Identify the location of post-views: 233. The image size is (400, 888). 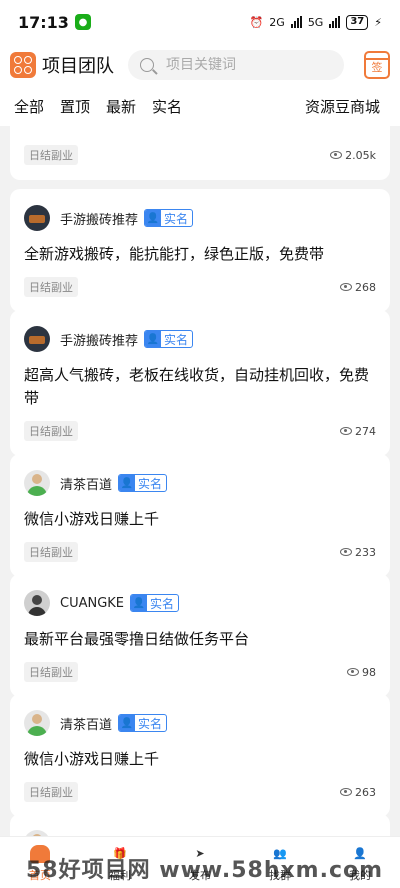
(358, 552).